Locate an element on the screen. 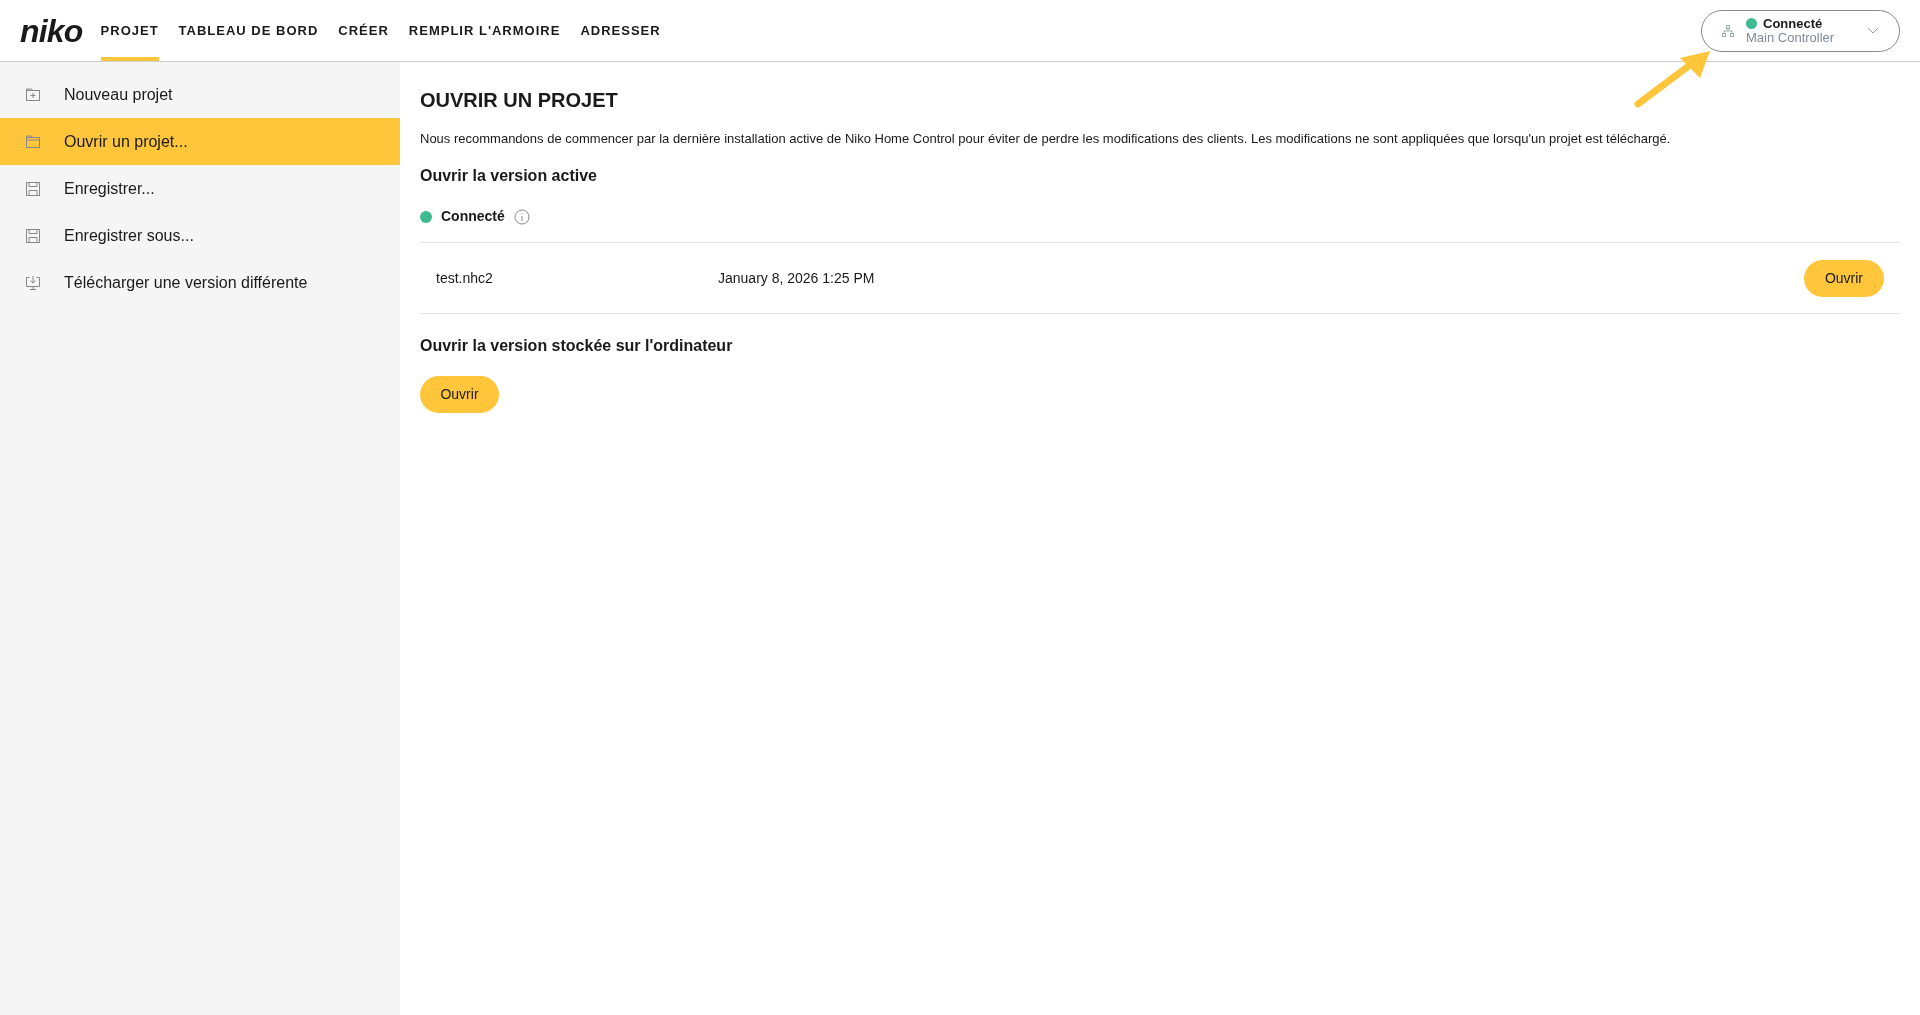  section-heading: Ouvrir la version active is located at coordinates (509, 176).